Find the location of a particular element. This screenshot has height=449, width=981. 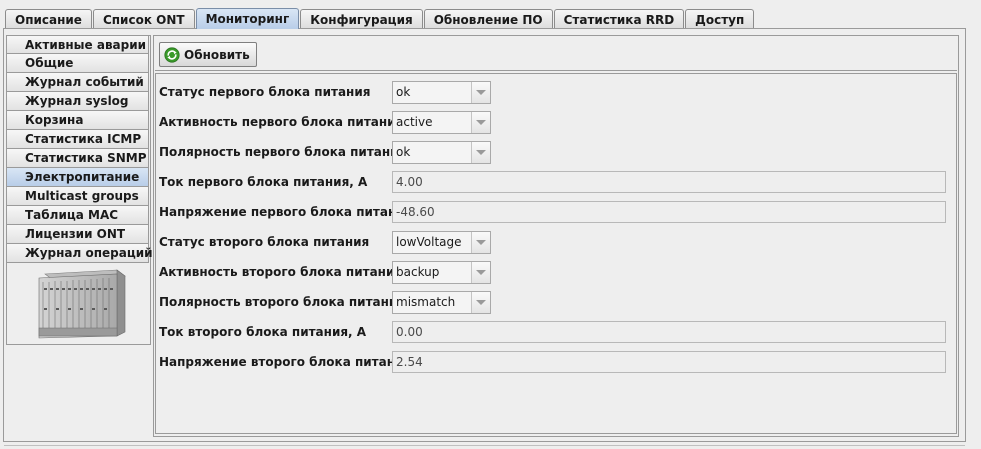

tab-access: Доступ is located at coordinates (720, 19).